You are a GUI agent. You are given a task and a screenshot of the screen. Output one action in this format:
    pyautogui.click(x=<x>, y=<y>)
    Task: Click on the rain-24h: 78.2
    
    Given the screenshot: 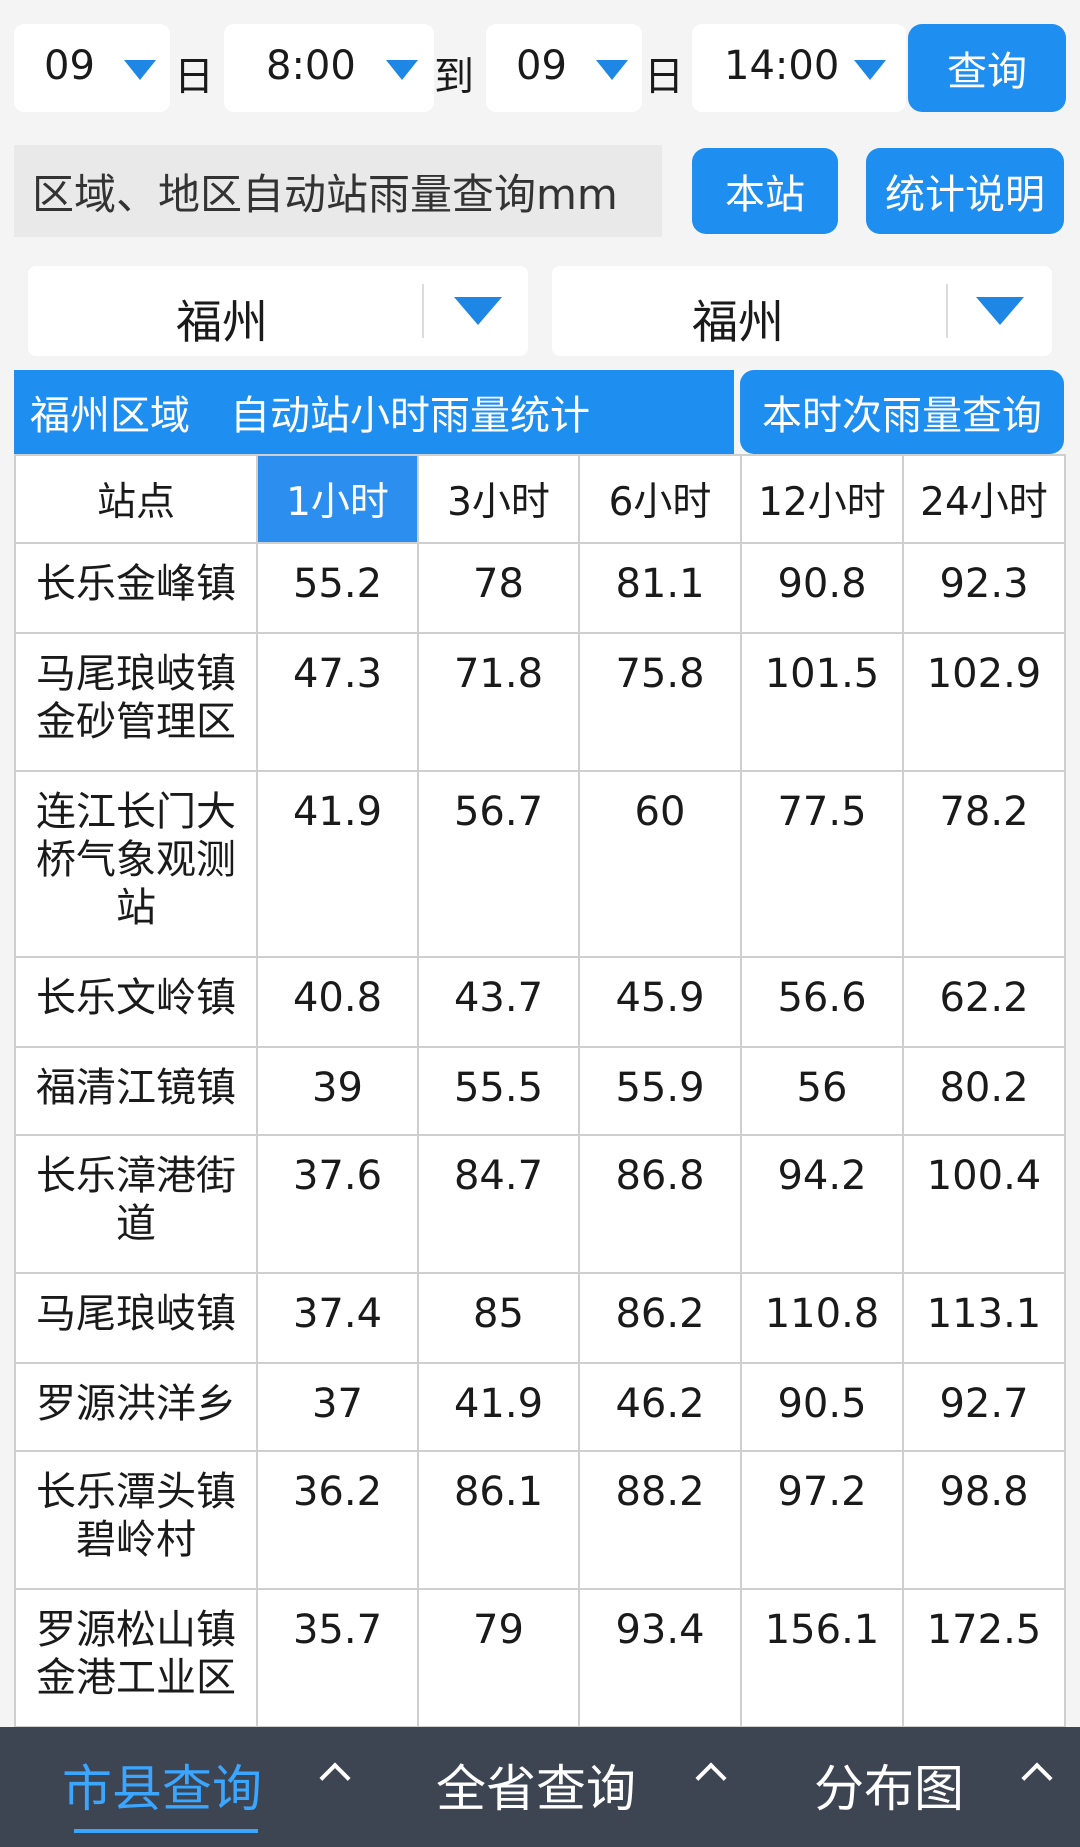 What is the action you would take?
    pyautogui.click(x=984, y=864)
    